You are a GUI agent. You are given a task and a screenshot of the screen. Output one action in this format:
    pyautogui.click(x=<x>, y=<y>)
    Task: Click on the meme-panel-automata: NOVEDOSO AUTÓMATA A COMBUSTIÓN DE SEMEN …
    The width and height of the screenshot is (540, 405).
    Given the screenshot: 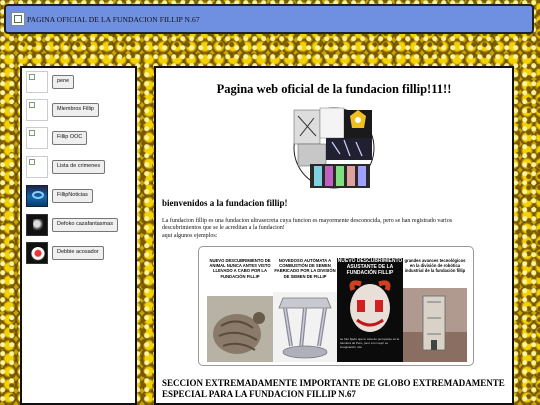 What is the action you would take?
    pyautogui.click(x=305, y=310)
    